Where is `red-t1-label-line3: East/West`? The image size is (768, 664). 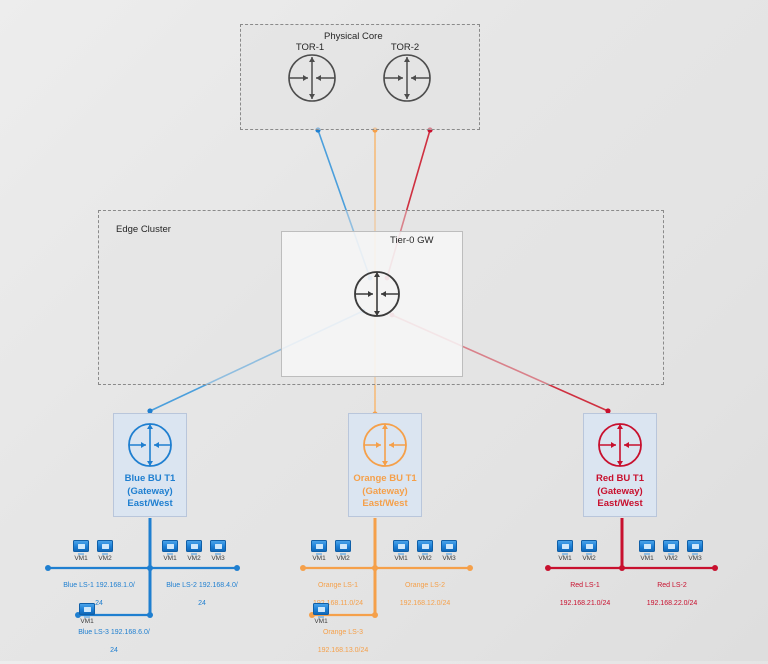
red-t1-label-line3: East/West is located at coordinates (620, 503).